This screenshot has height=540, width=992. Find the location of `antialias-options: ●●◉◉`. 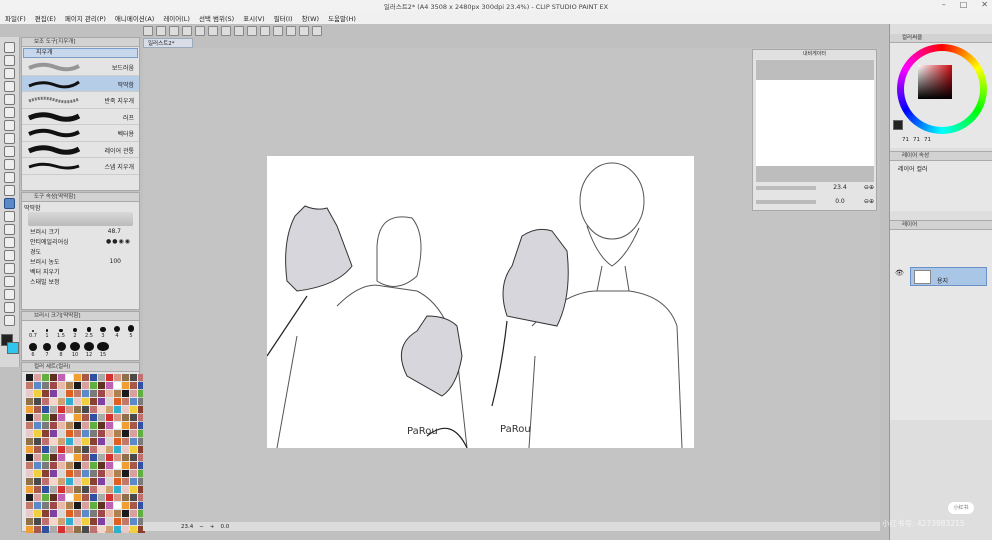

antialias-options: ●●◉◉ is located at coordinates (118, 241).